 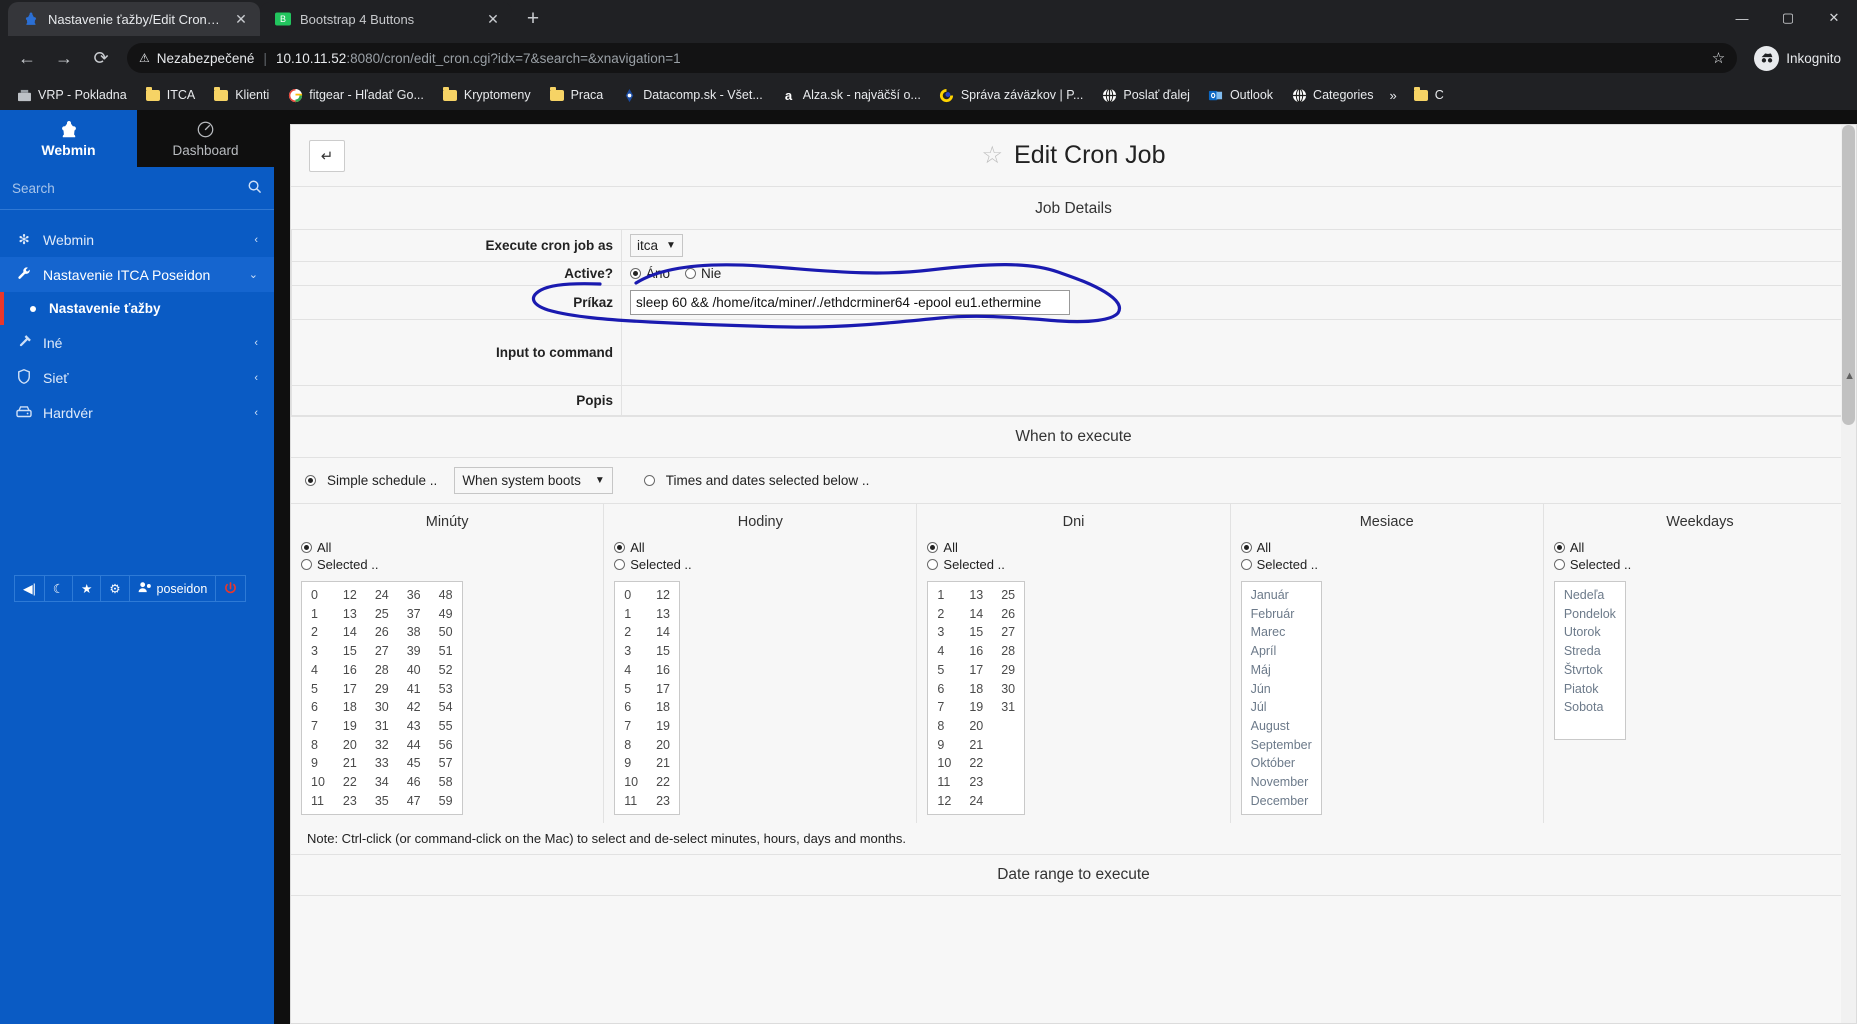 I want to click on list-item: 56, so click(x=446, y=745).